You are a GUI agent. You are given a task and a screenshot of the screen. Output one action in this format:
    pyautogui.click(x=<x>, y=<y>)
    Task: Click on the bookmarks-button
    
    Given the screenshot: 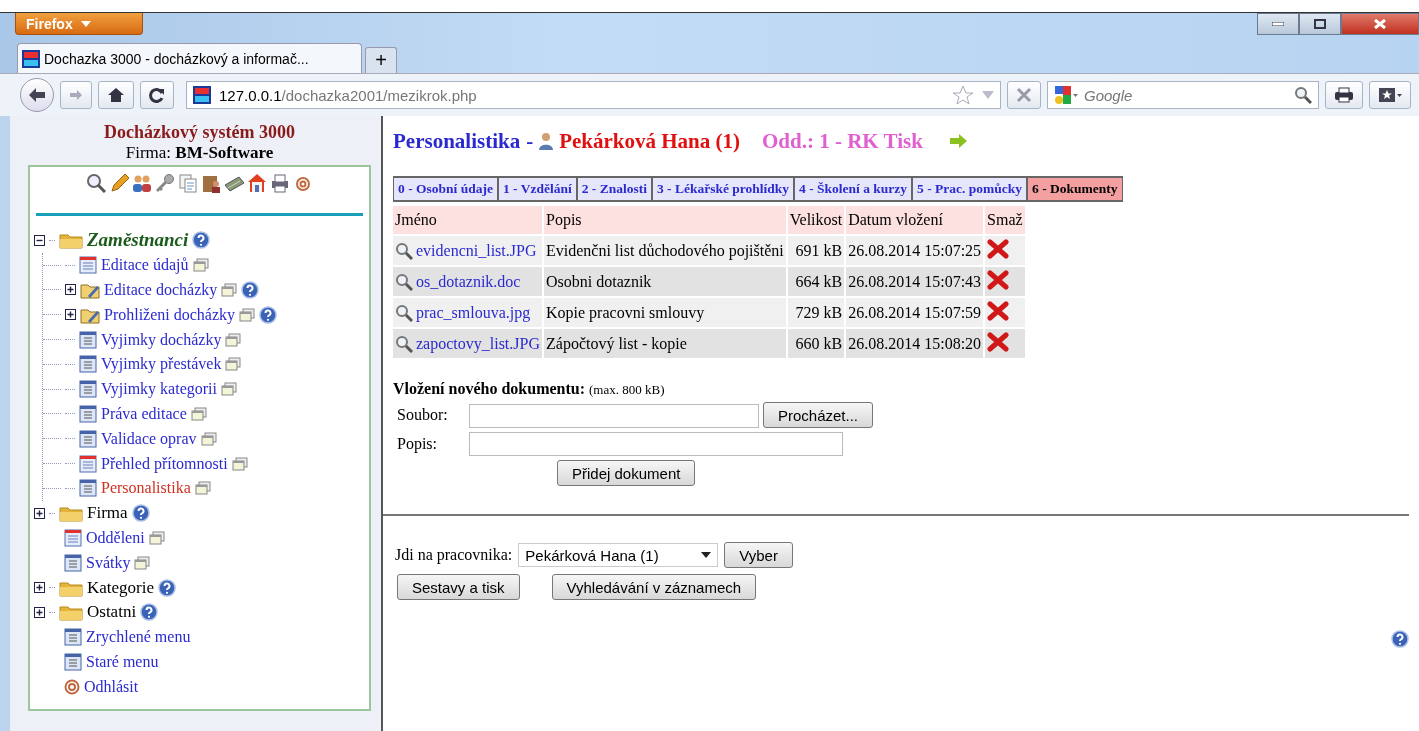 What is the action you would take?
    pyautogui.click(x=1390, y=95)
    